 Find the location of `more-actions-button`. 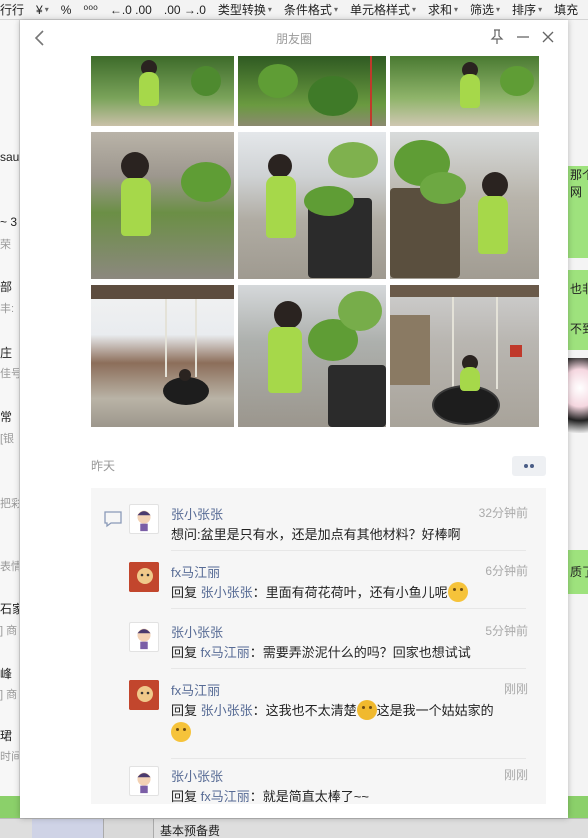

more-actions-button is located at coordinates (529, 466).